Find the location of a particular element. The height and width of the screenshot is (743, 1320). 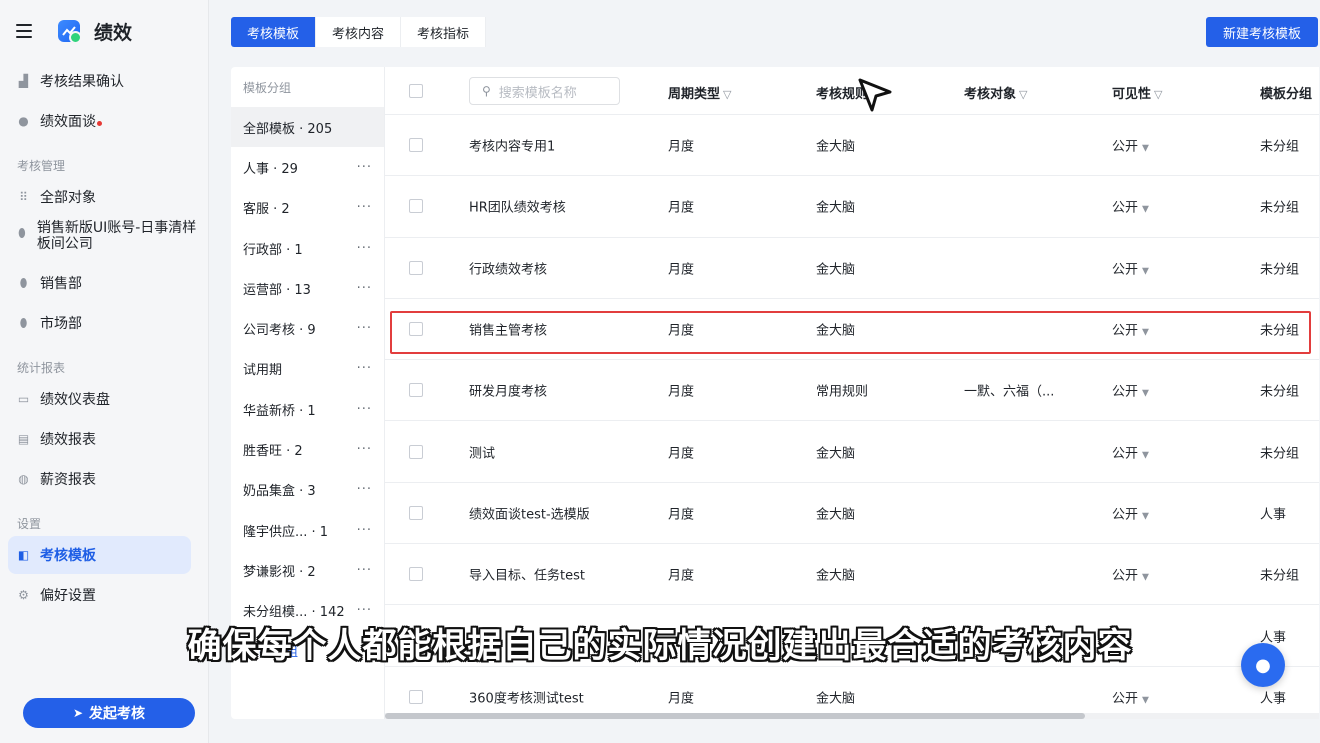

sidebar-item: ◧ 考核模板 is located at coordinates (99, 555).